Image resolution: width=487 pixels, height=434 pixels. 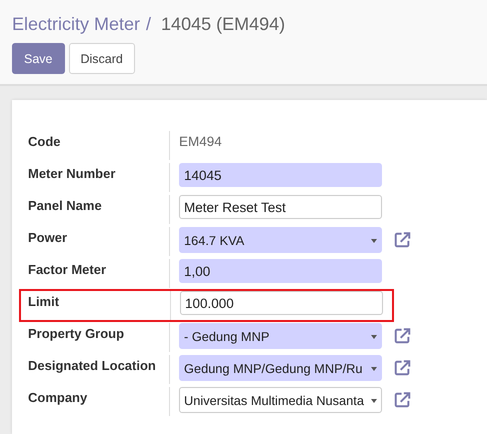 I want to click on input-field: 14045, so click(x=280, y=175).